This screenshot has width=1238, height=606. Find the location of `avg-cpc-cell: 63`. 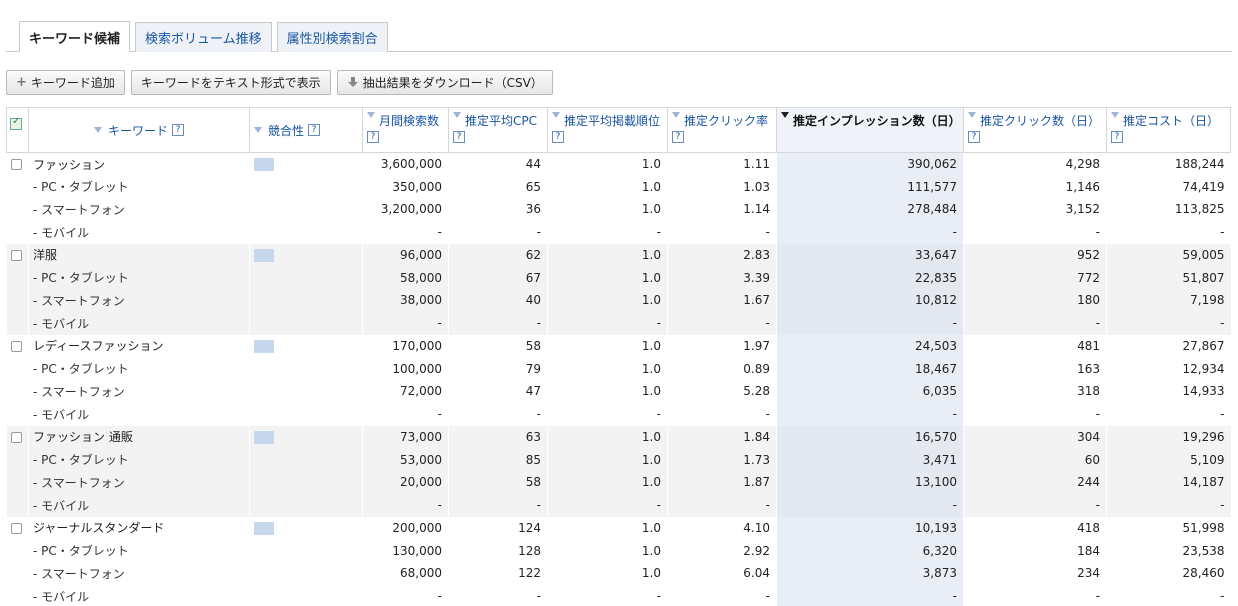

avg-cpc-cell: 63 is located at coordinates (498, 437).